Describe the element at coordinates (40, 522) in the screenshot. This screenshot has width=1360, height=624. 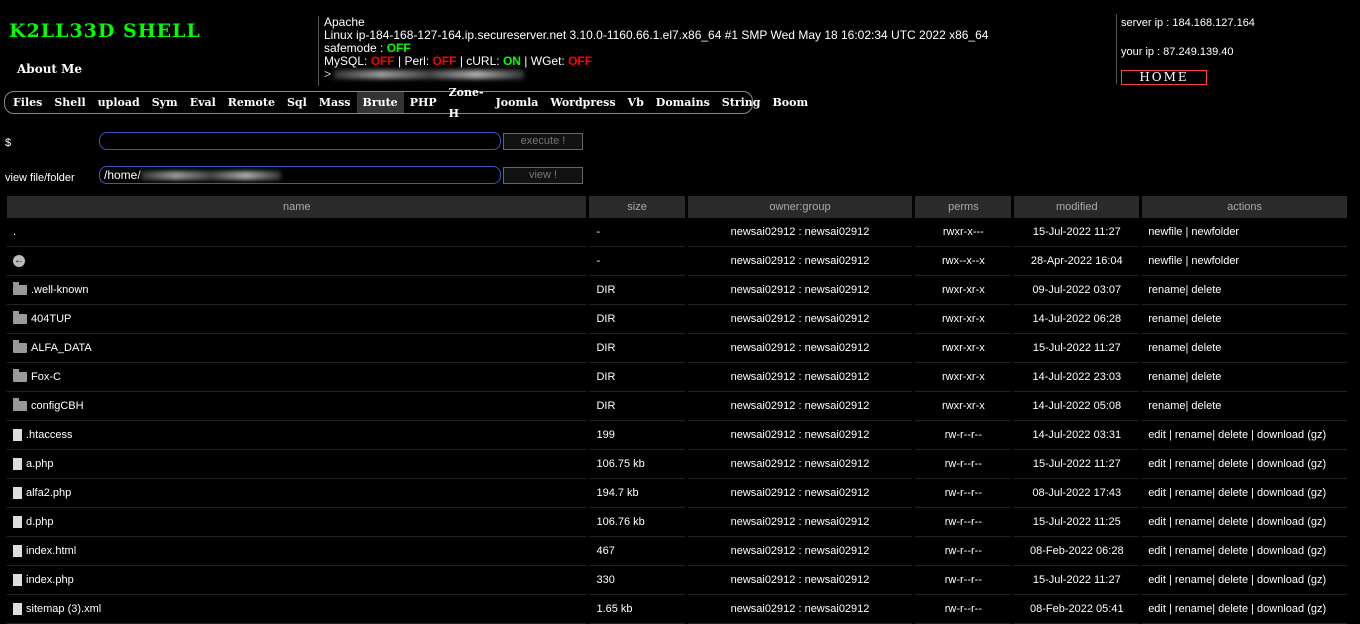
I see `file-name: d.php` at that location.